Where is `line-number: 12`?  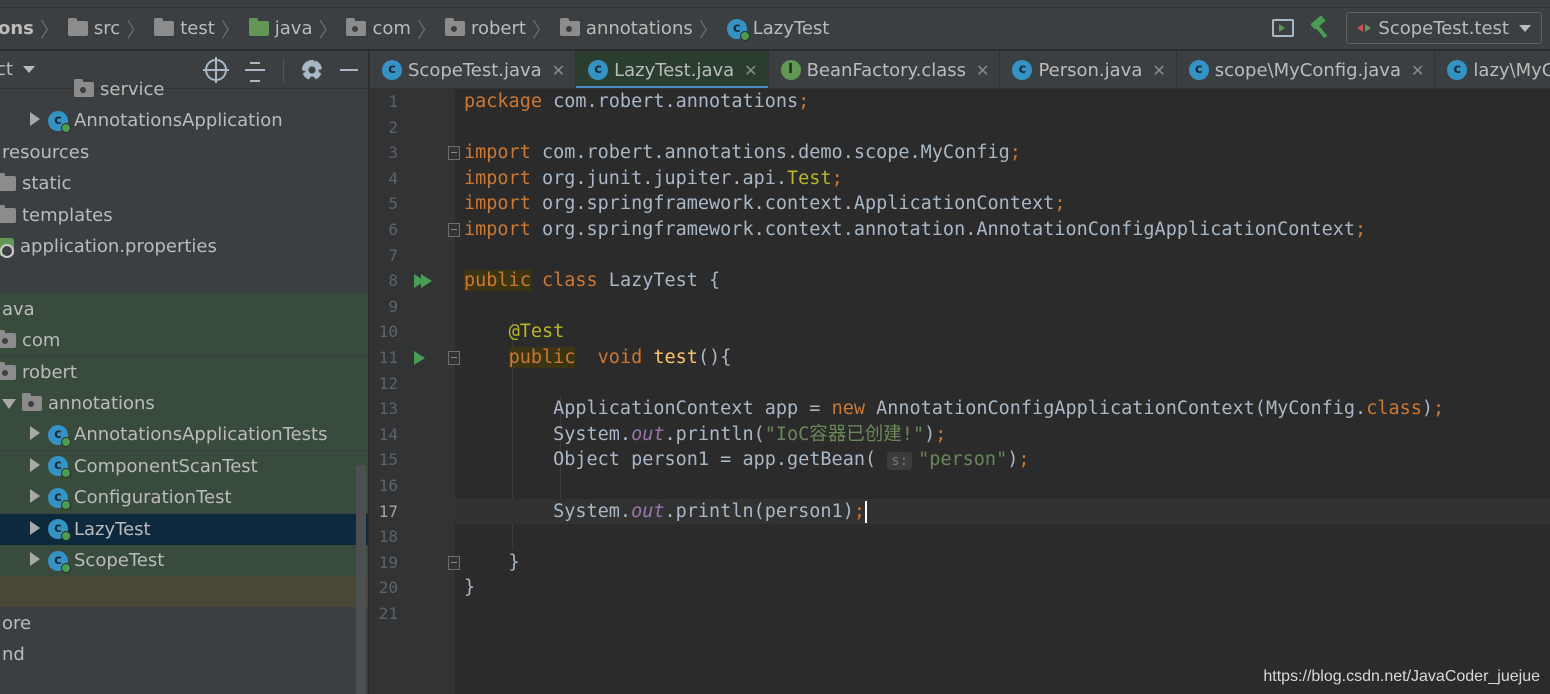 line-number: 12 is located at coordinates (388, 383).